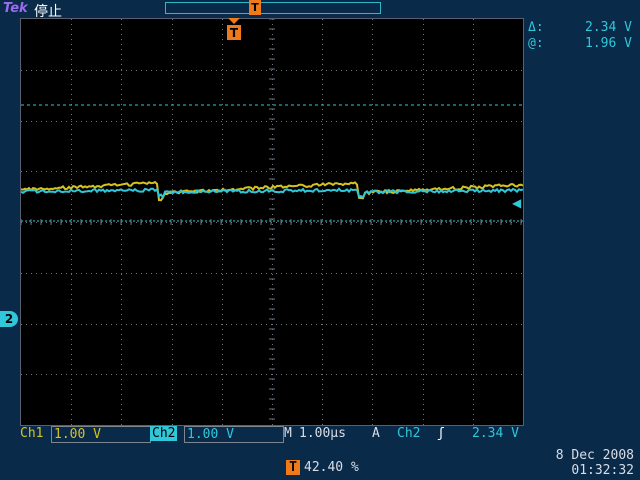 This screenshot has width=640, height=480. What do you see at coordinates (441, 433) in the screenshot?
I see `trigger-slope-icon: ʃ` at bounding box center [441, 433].